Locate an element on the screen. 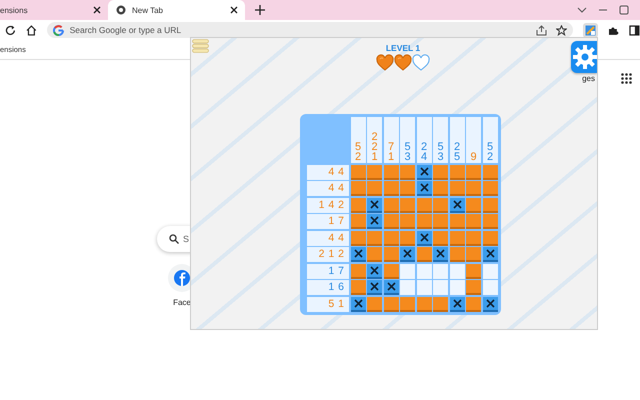 This screenshot has width=640, height=400. tab-title: New Tab is located at coordinates (148, 10).